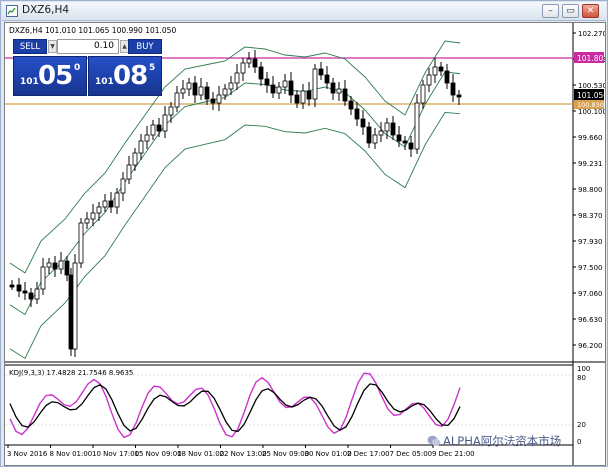  I want to click on sell-price-prefix: 101, so click(29, 82).